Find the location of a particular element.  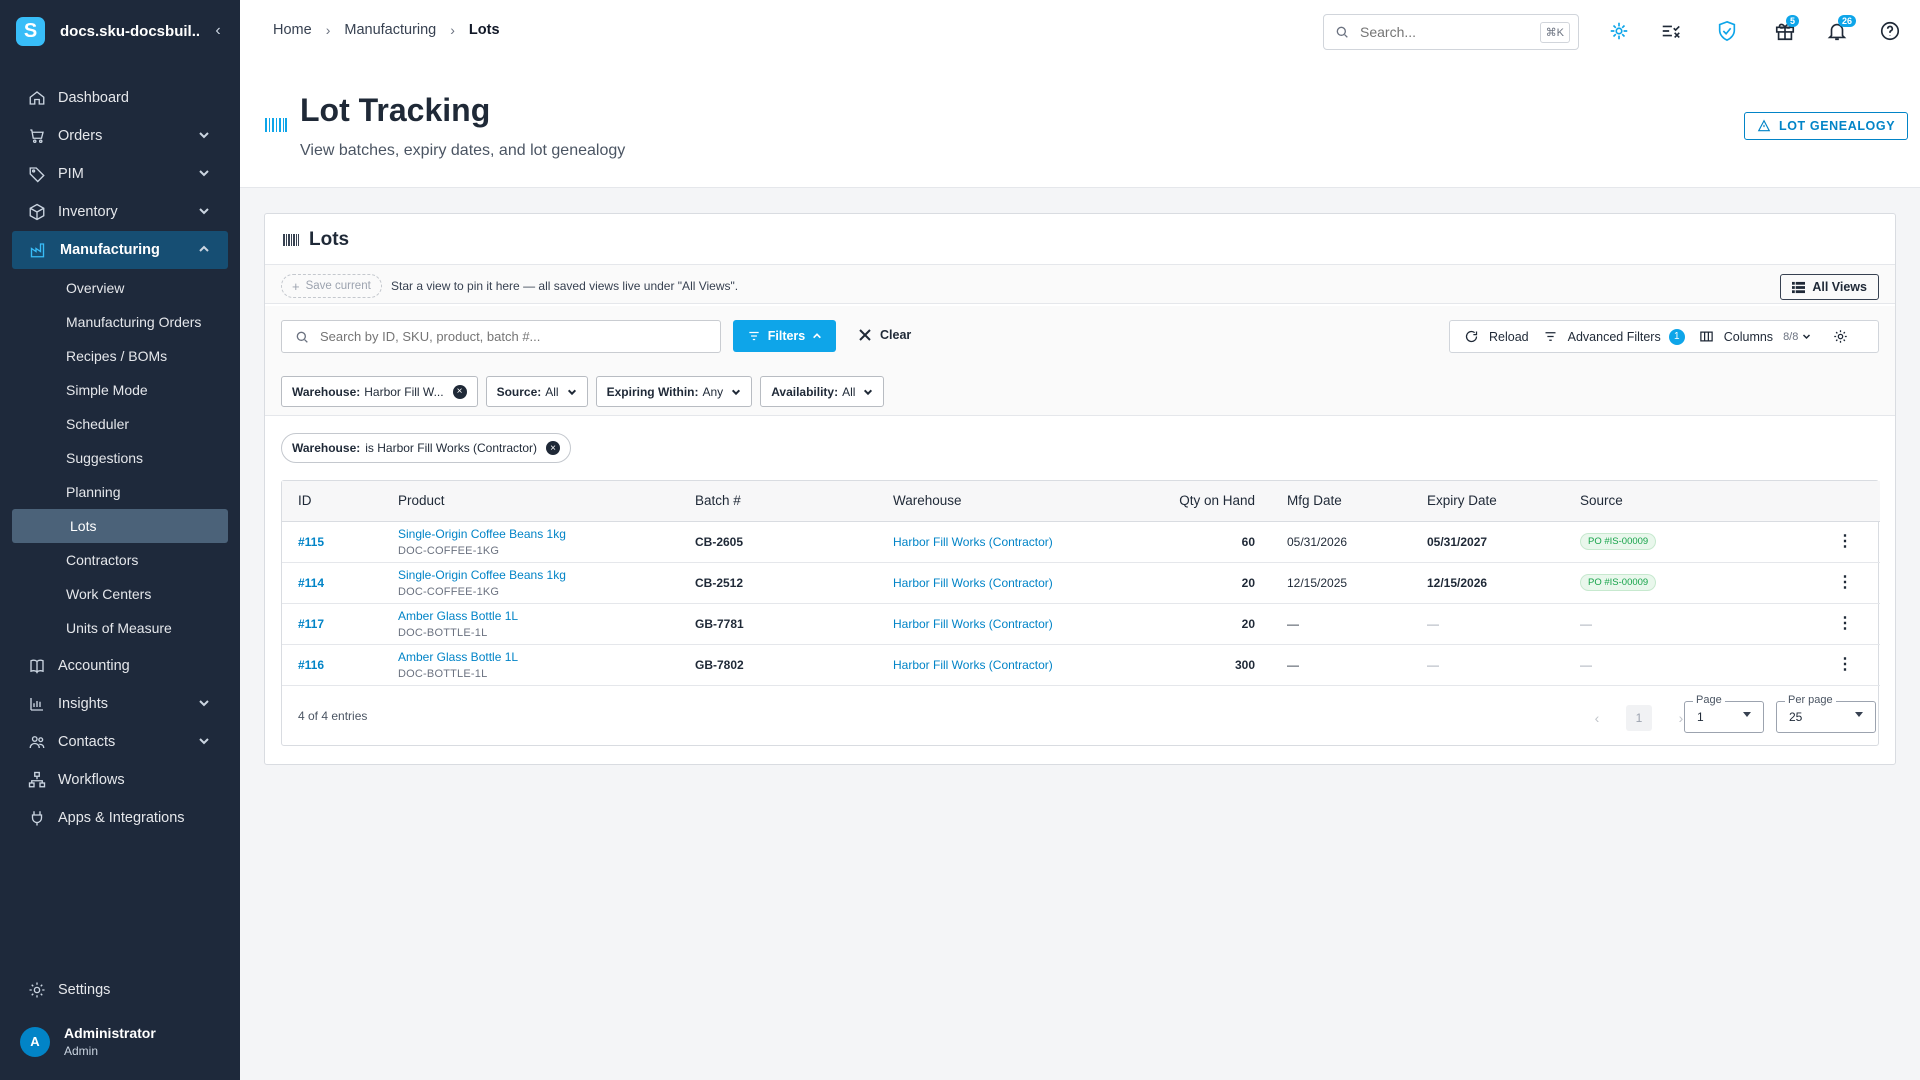

prev-page-icon: ‹ is located at coordinates (1597, 718).